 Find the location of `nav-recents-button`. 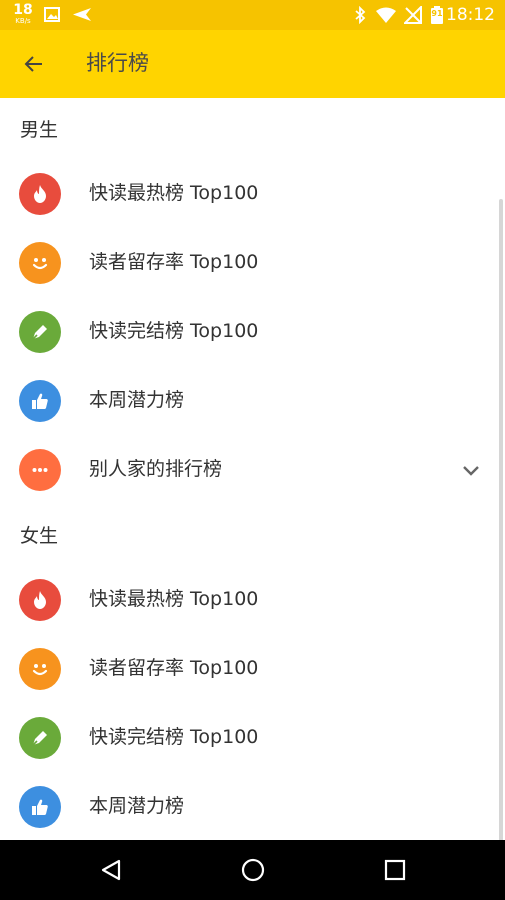

nav-recents-button is located at coordinates (395, 870).